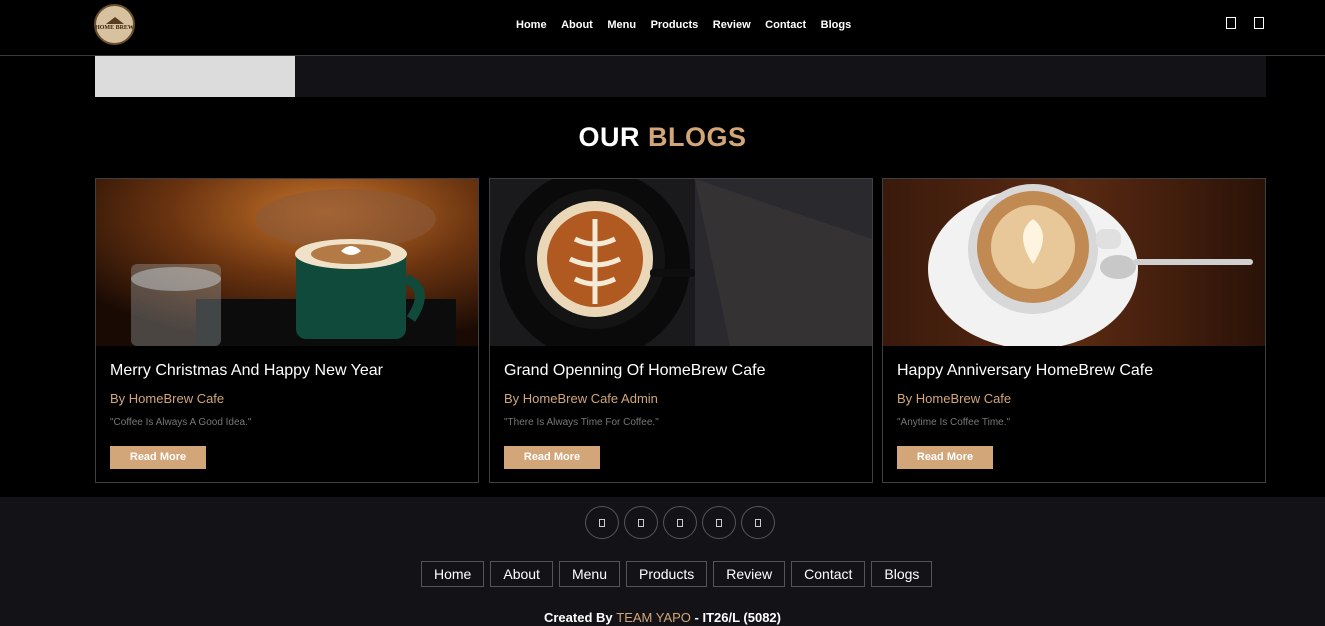 Image resolution: width=1325 pixels, height=626 pixels. I want to click on footer-nav-contact: Contact, so click(828, 574).